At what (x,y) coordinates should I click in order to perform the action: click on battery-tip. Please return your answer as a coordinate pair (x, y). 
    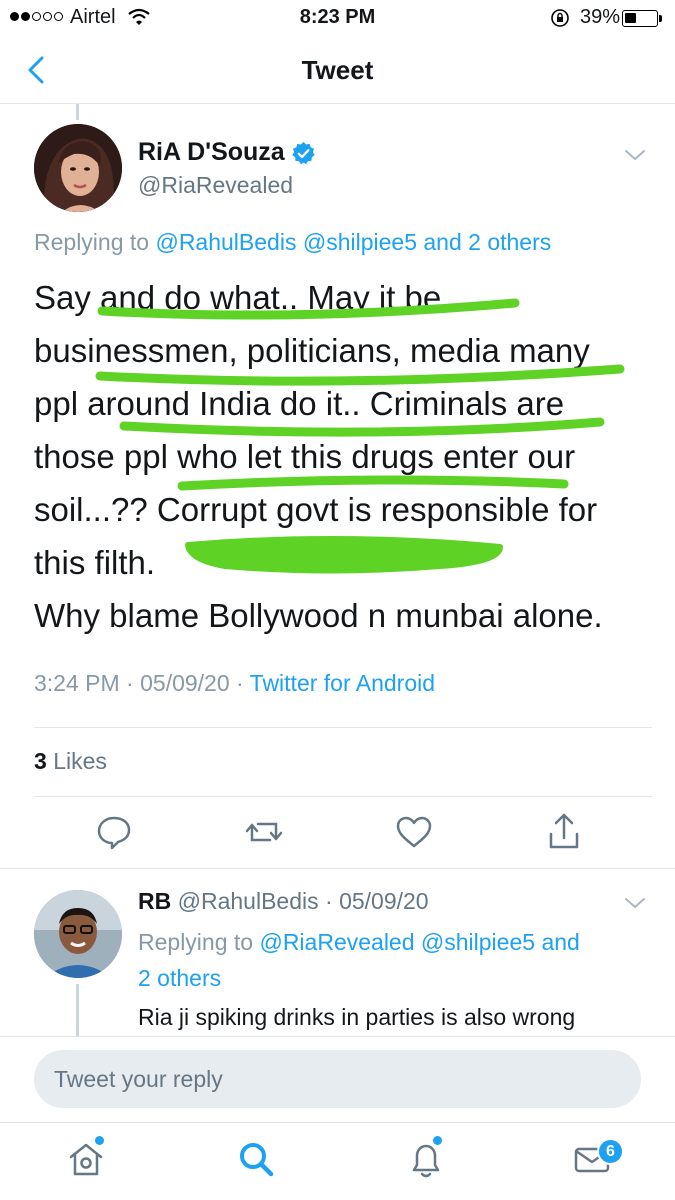
    Looking at the image, I should click on (660, 18).